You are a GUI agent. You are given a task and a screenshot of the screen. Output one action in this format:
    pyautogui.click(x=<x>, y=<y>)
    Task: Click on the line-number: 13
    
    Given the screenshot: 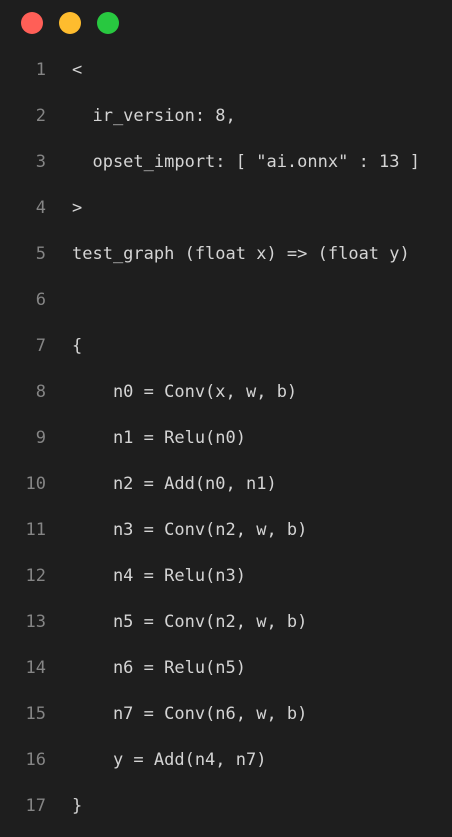 What is the action you would take?
    pyautogui.click(x=35, y=622)
    